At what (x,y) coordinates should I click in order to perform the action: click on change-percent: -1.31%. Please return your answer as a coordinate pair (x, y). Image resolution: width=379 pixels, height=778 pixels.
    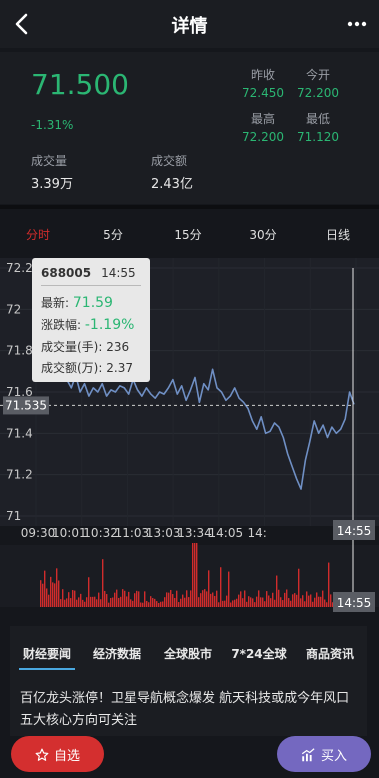
    Looking at the image, I should click on (52, 125).